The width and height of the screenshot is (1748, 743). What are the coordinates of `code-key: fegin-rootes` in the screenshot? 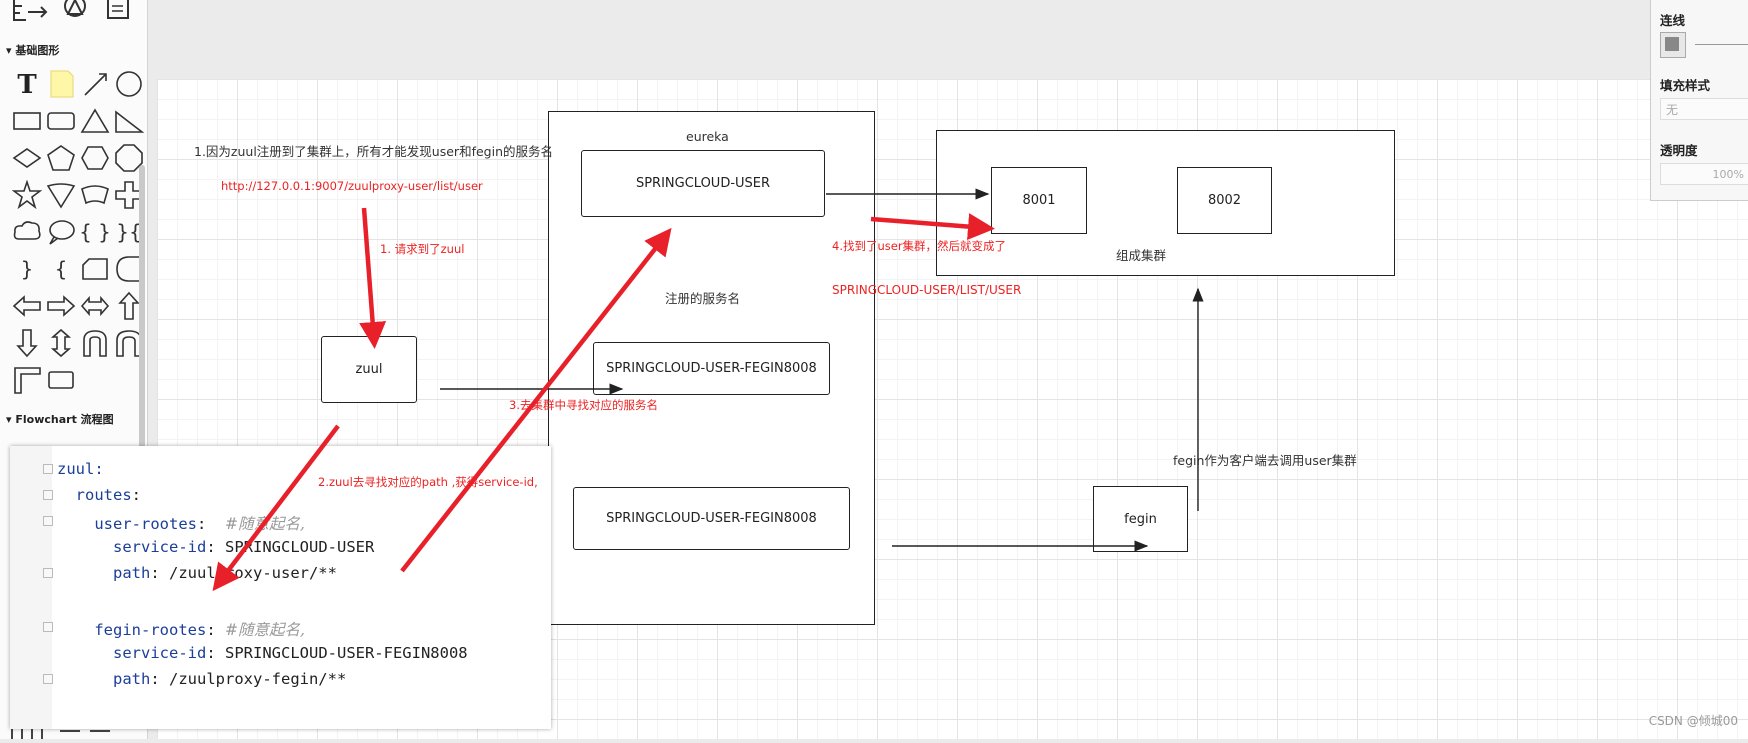 It's located at (150, 630).